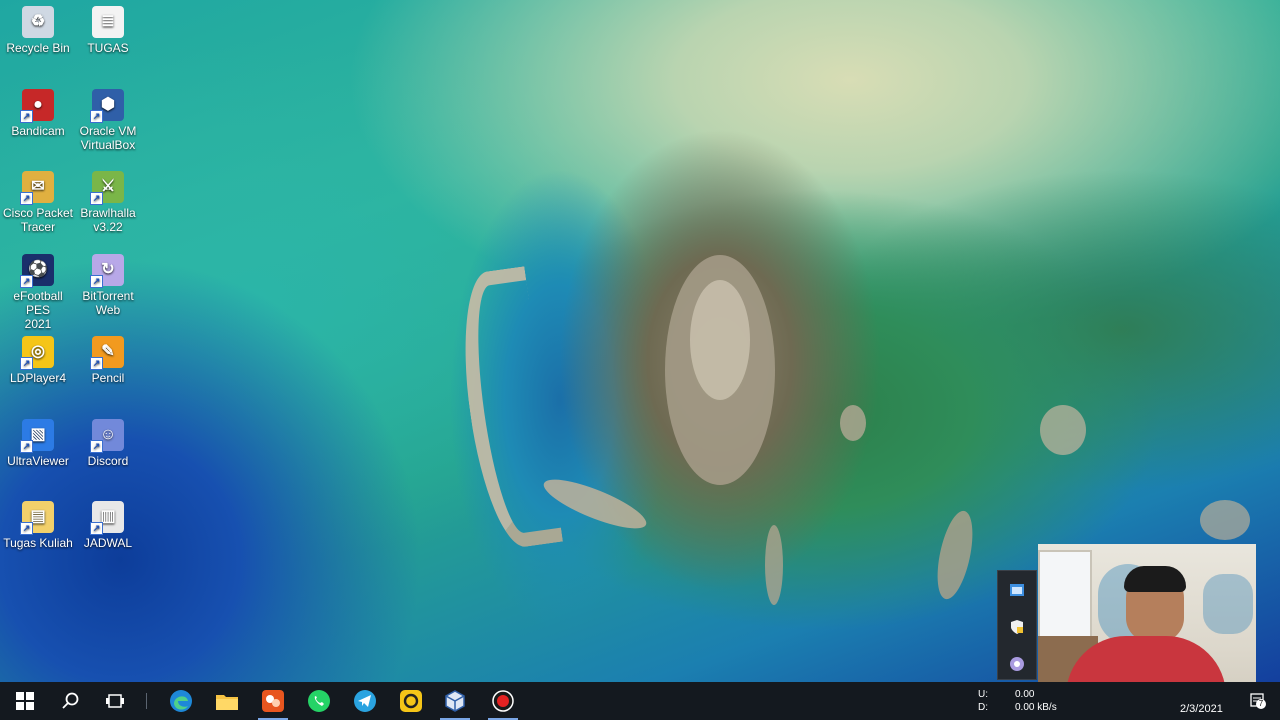 The height and width of the screenshot is (720, 1280). What do you see at coordinates (1017, 664) in the screenshot?
I see `bittorrent-tray-icon` at bounding box center [1017, 664].